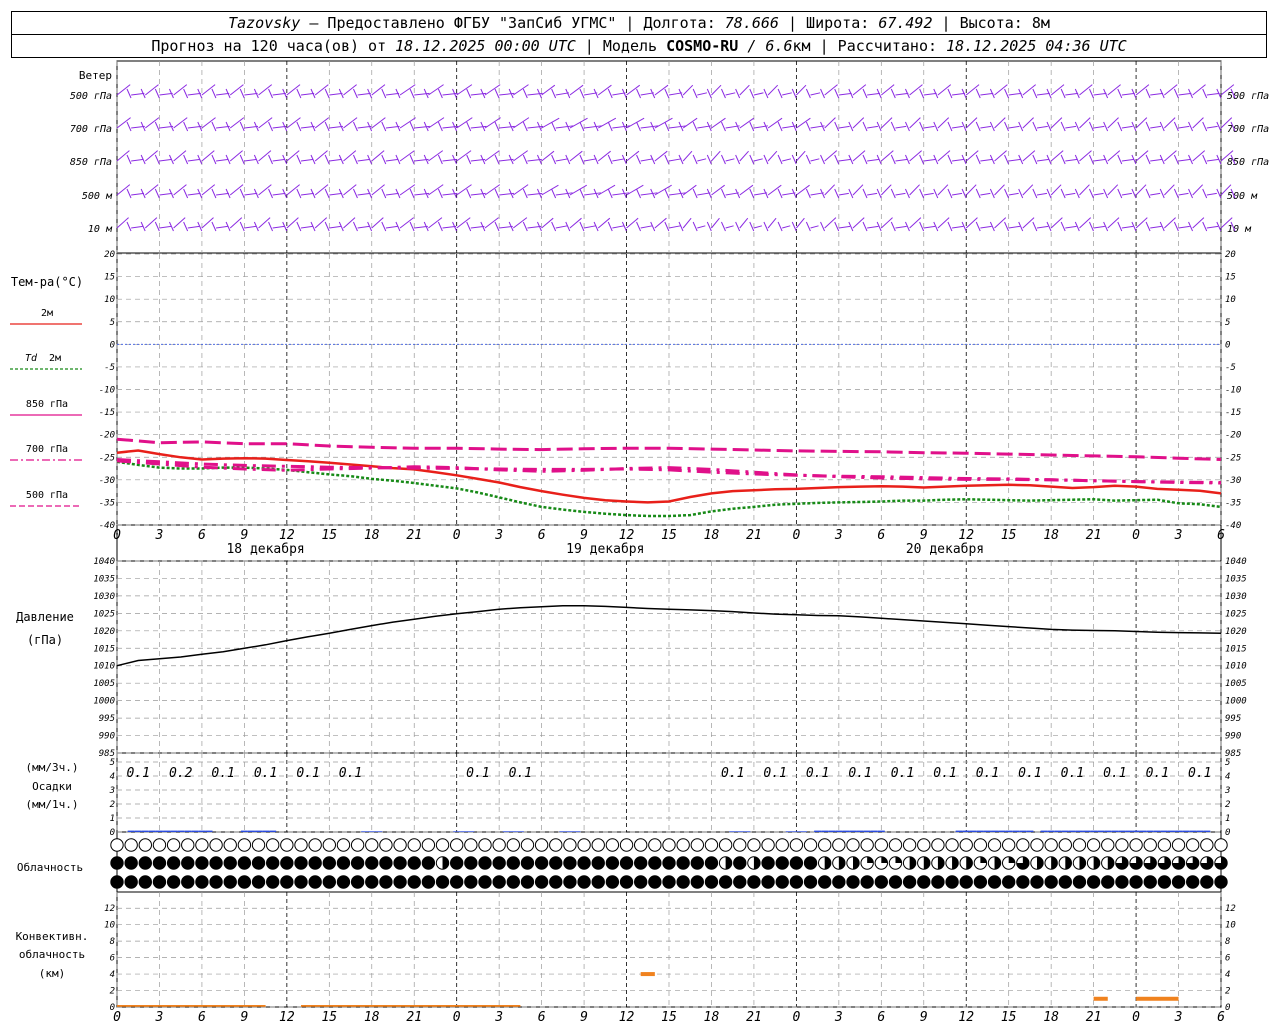 The image size is (1280, 1024). Describe the element at coordinates (1227, 323) in the screenshot. I see `temp-y-label-right: 5` at that location.